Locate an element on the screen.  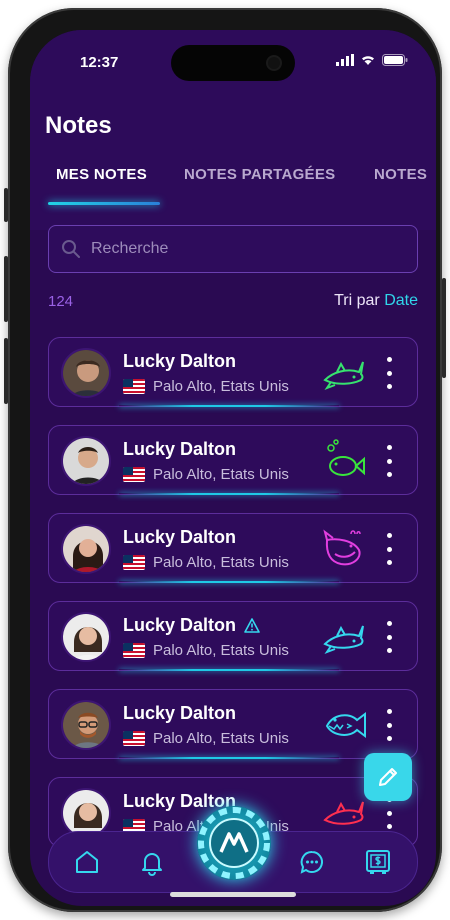
home-icon is located at coordinates (87, 862).